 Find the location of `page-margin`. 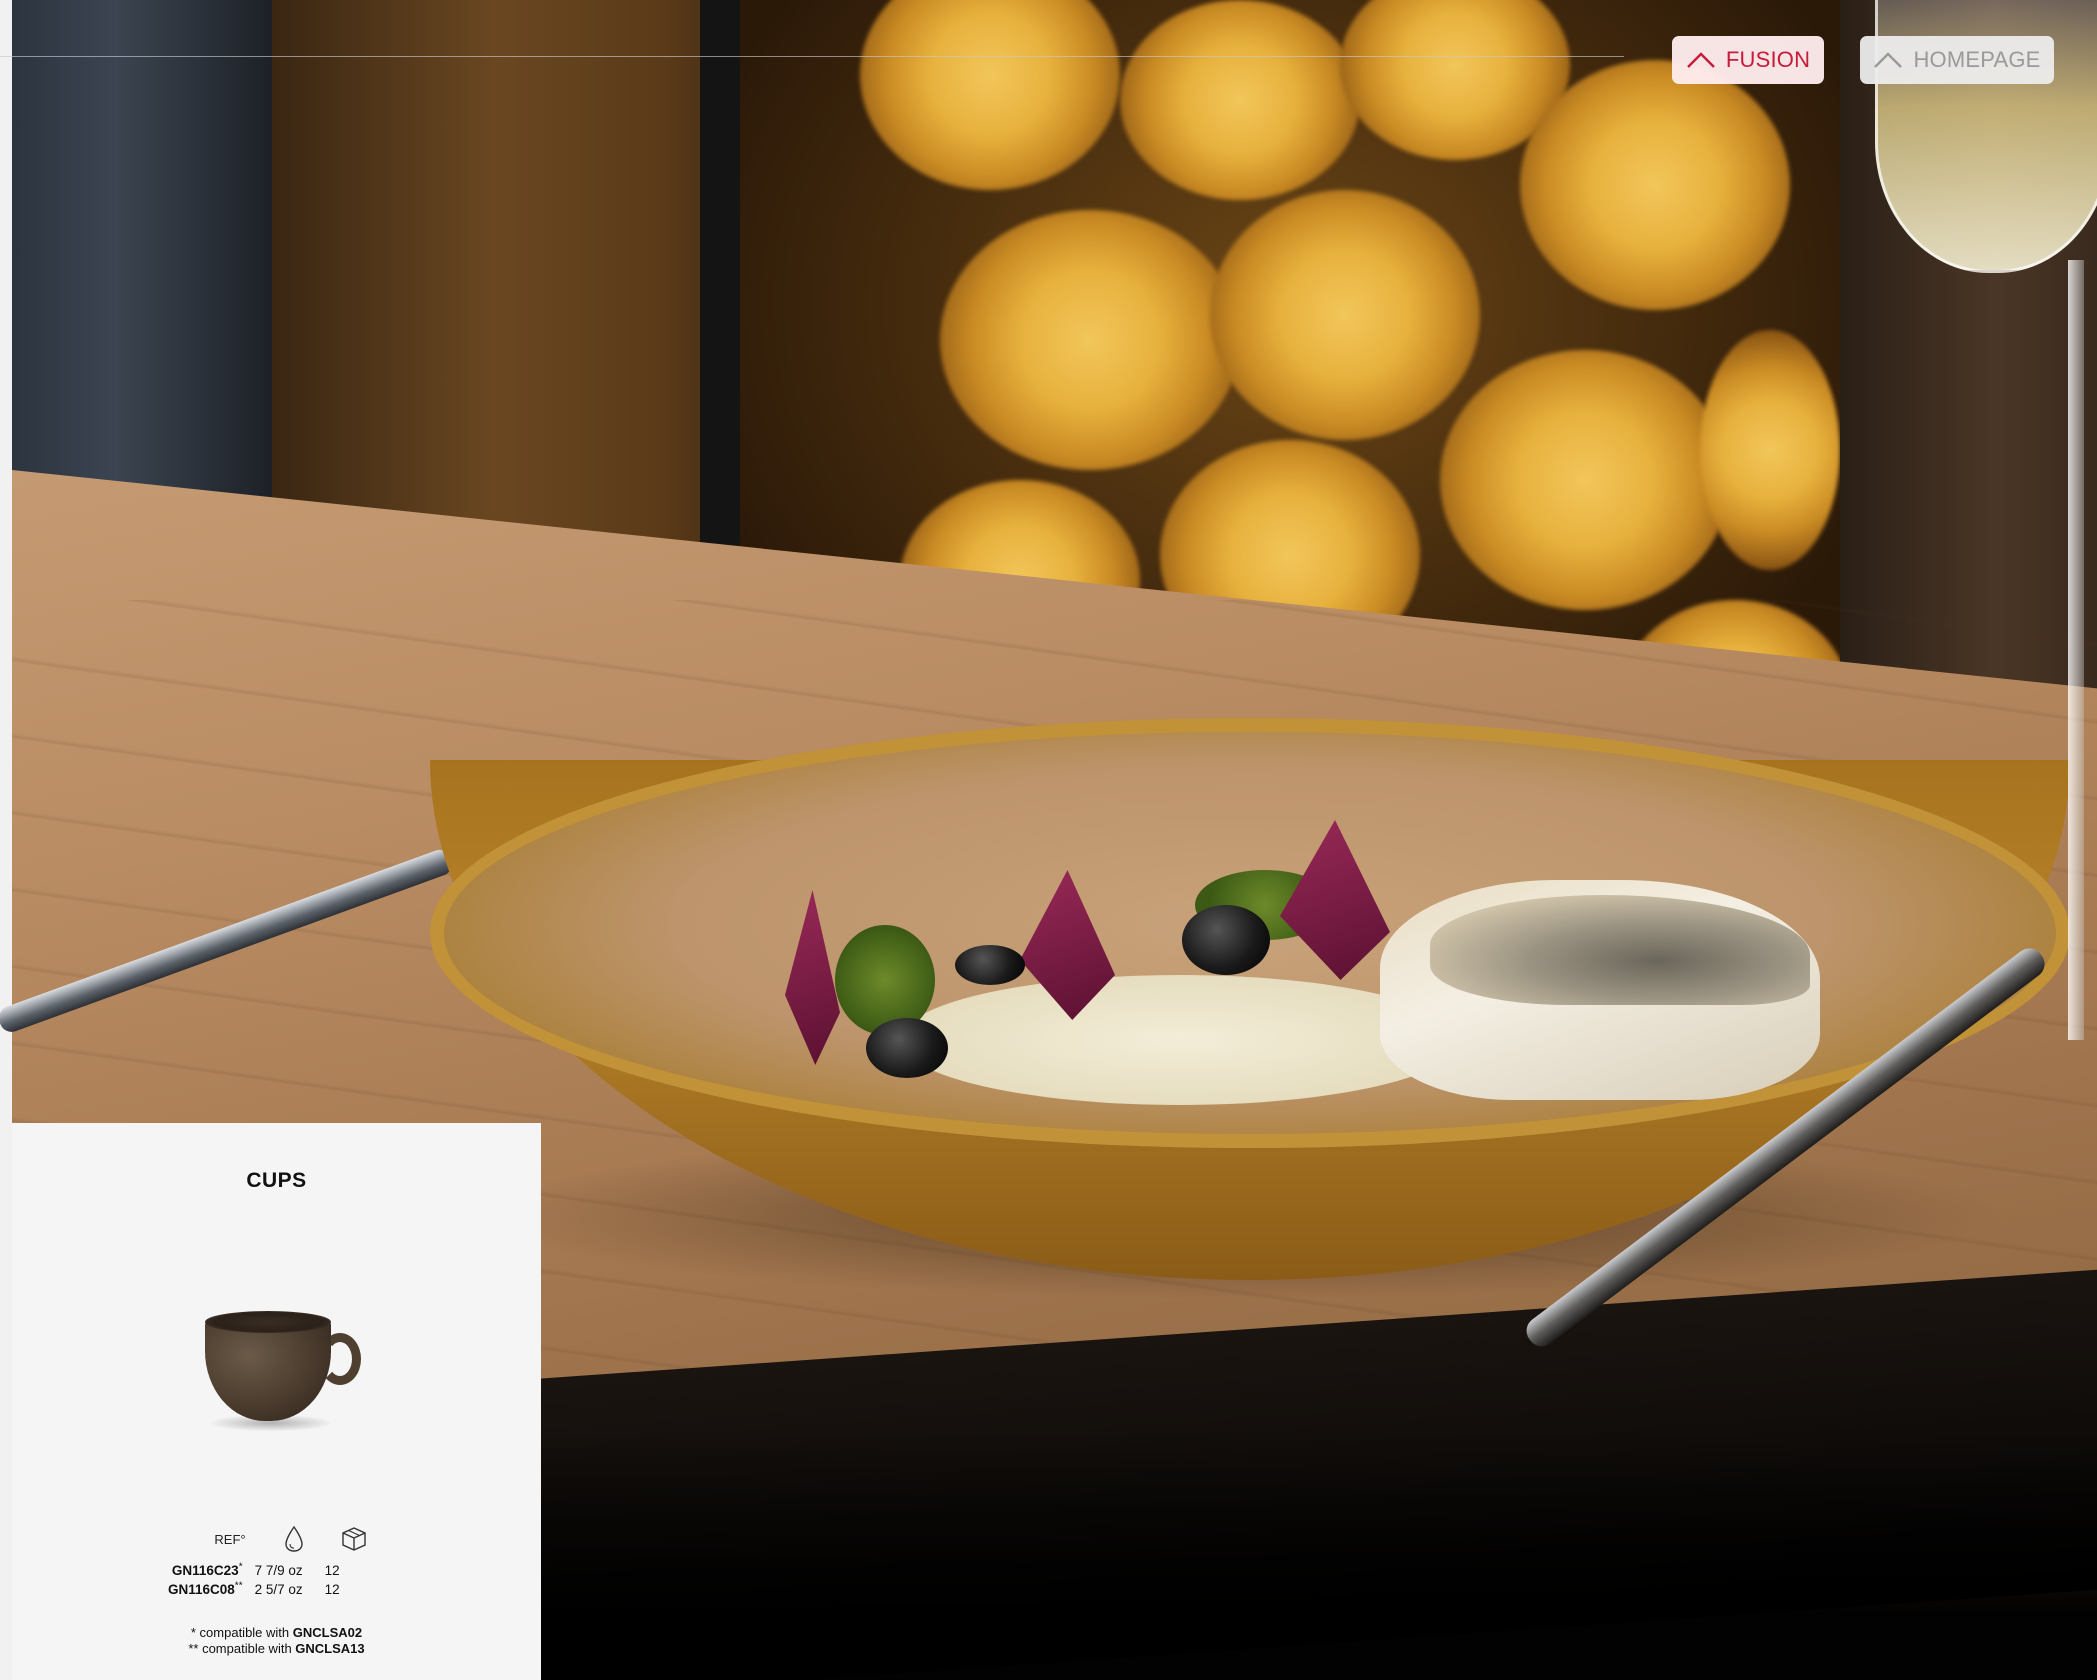

page-margin is located at coordinates (6, 840).